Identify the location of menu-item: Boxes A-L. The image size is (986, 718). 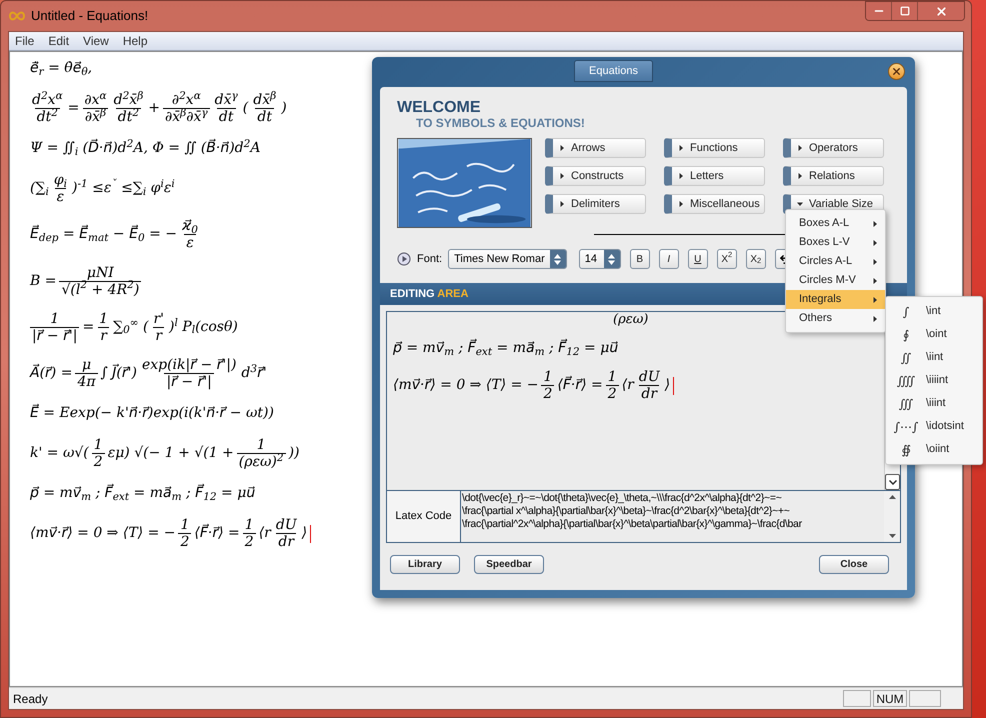
(835, 223).